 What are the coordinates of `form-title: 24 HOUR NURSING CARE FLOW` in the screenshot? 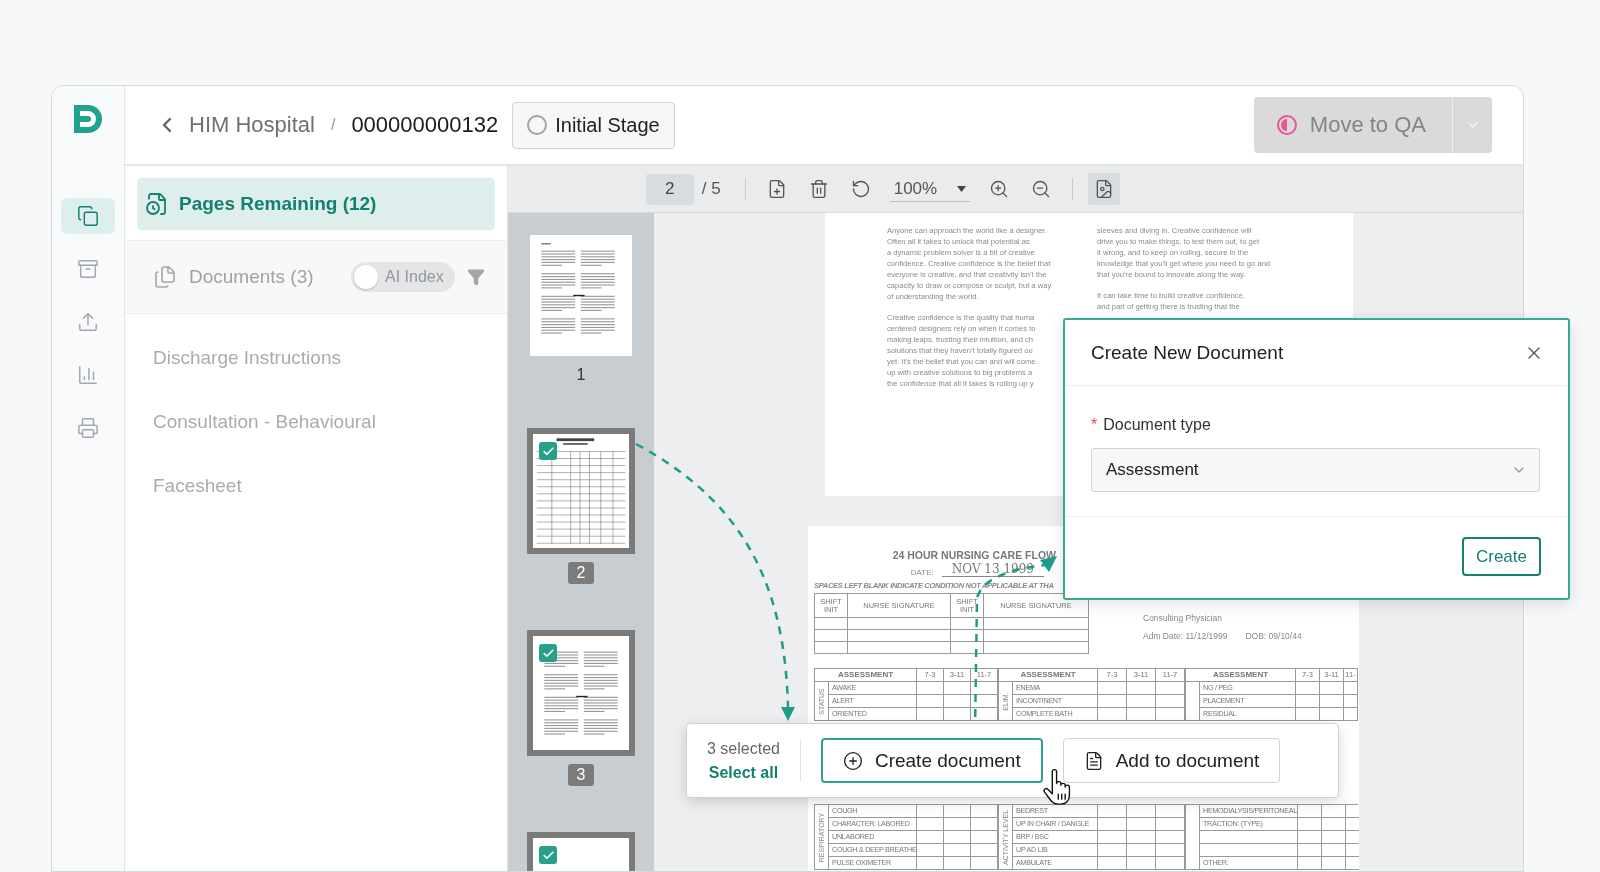 It's located at (974, 555).